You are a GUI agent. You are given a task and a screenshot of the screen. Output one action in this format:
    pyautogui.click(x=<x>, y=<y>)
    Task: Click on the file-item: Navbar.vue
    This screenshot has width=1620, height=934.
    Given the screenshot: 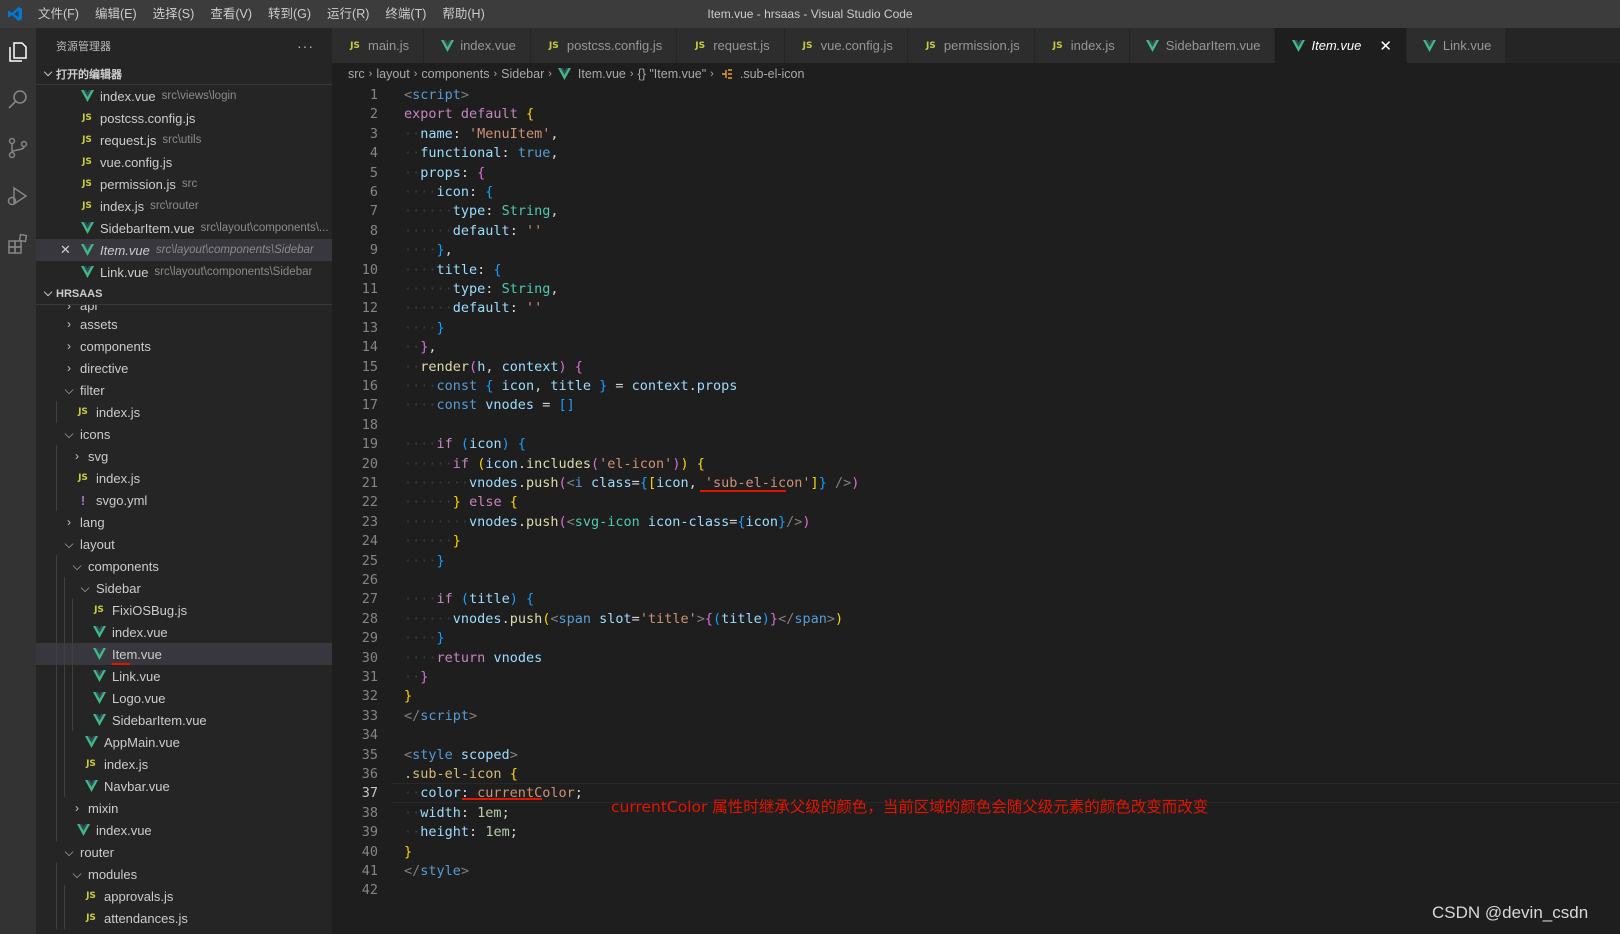 What is the action you would take?
    pyautogui.click(x=184, y=786)
    